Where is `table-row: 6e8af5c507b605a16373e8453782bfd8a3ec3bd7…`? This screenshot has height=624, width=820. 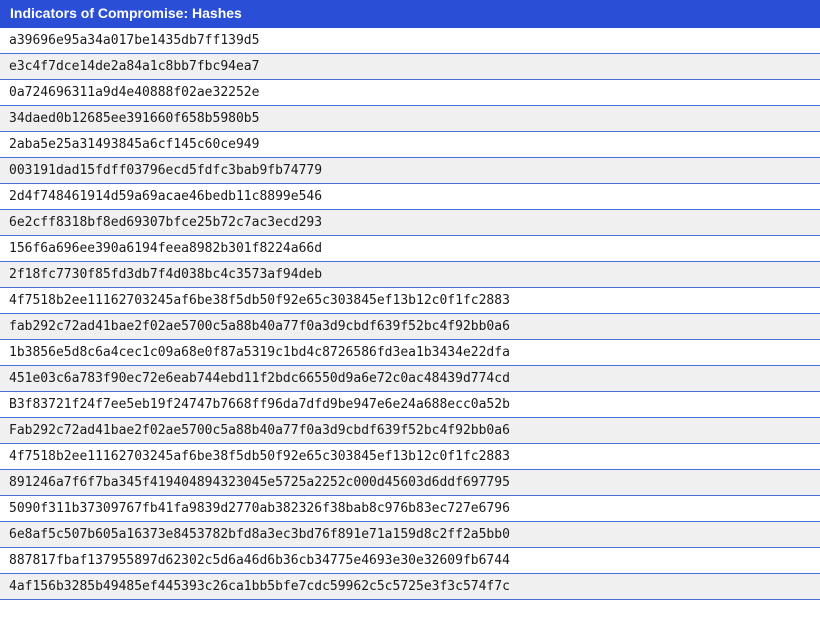 table-row: 6e8af5c507b605a16373e8453782bfd8a3ec3bd7… is located at coordinates (410, 534).